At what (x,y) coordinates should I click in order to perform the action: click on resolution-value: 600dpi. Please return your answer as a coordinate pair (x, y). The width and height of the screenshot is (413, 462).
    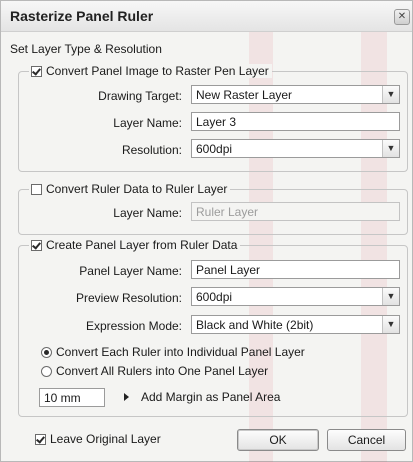
    Looking at the image, I should click on (214, 149).